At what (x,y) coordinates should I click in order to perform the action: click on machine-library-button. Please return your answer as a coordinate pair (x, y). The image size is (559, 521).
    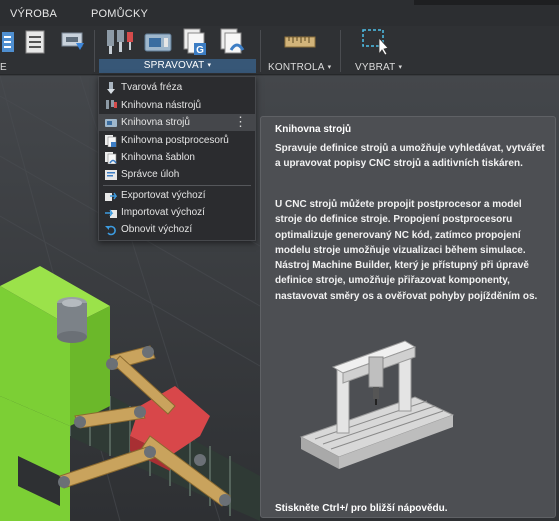
    Looking at the image, I should click on (158, 43).